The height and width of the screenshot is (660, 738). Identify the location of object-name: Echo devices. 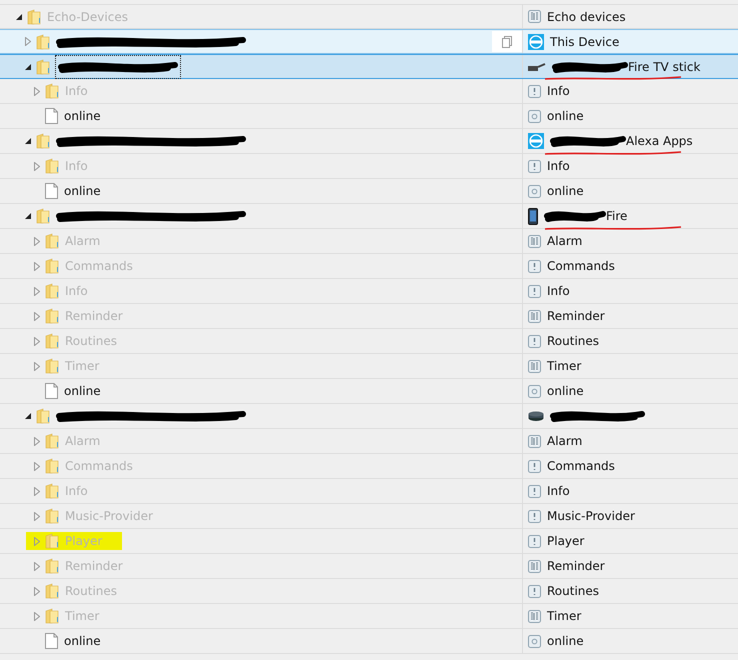
(586, 17).